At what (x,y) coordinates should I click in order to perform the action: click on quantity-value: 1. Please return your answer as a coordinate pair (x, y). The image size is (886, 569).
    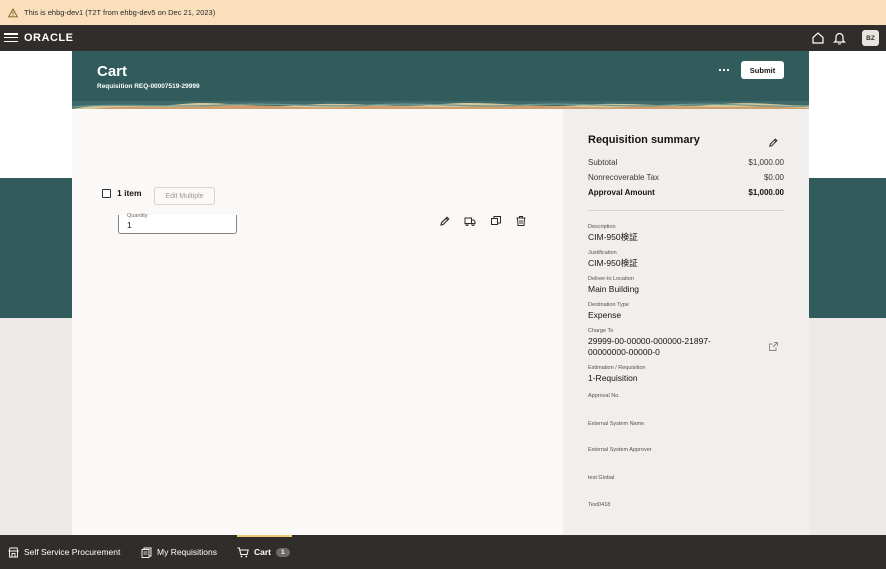
    Looking at the image, I should click on (129, 225).